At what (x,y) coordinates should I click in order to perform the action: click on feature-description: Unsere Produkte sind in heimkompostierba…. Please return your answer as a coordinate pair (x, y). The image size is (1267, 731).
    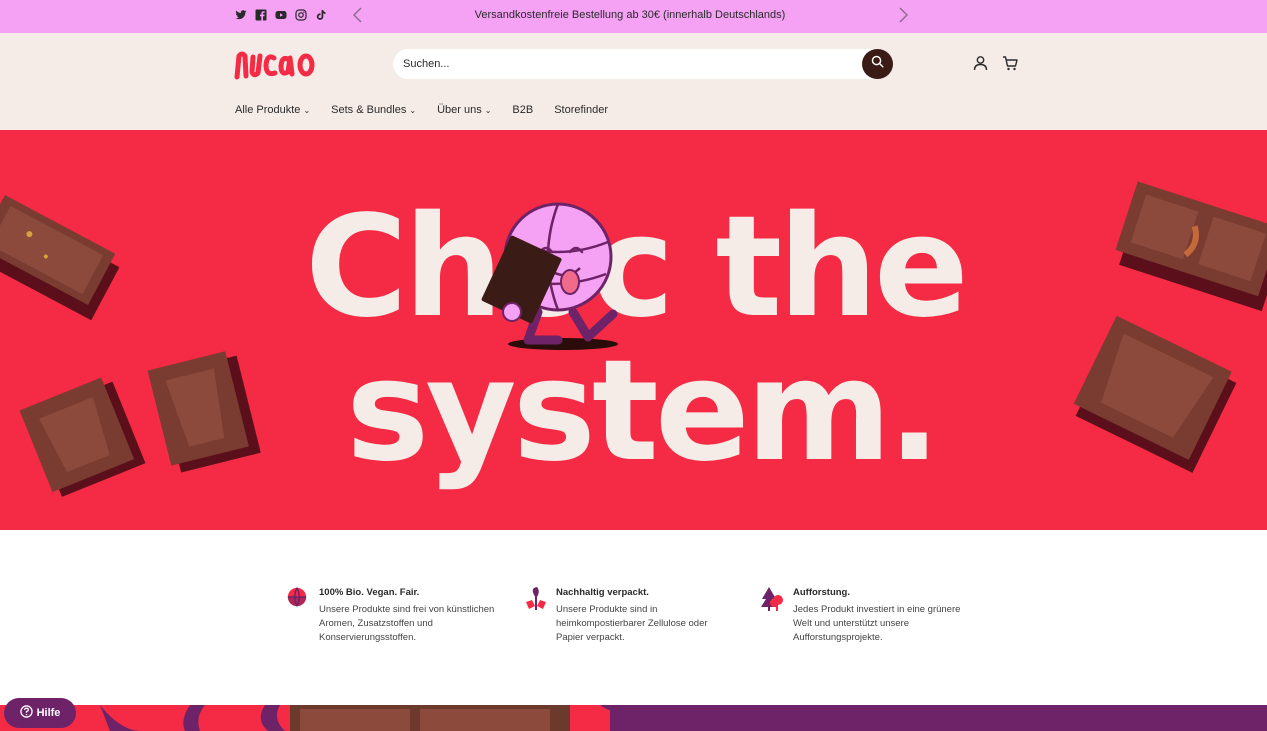
    Looking at the image, I should click on (632, 623).